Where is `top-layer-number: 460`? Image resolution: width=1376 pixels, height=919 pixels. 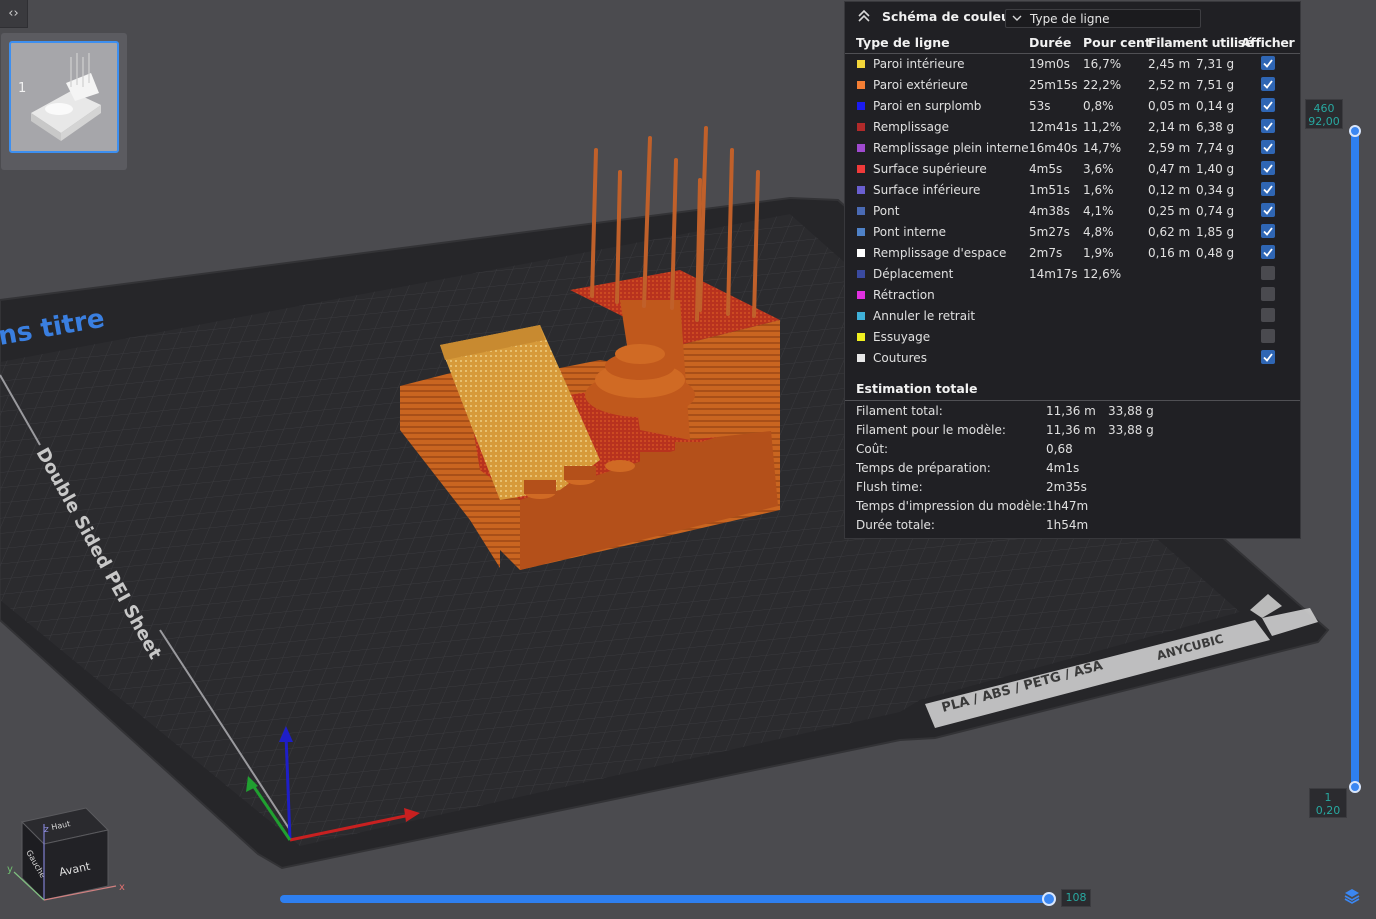
top-layer-number: 460 is located at coordinates (1324, 108).